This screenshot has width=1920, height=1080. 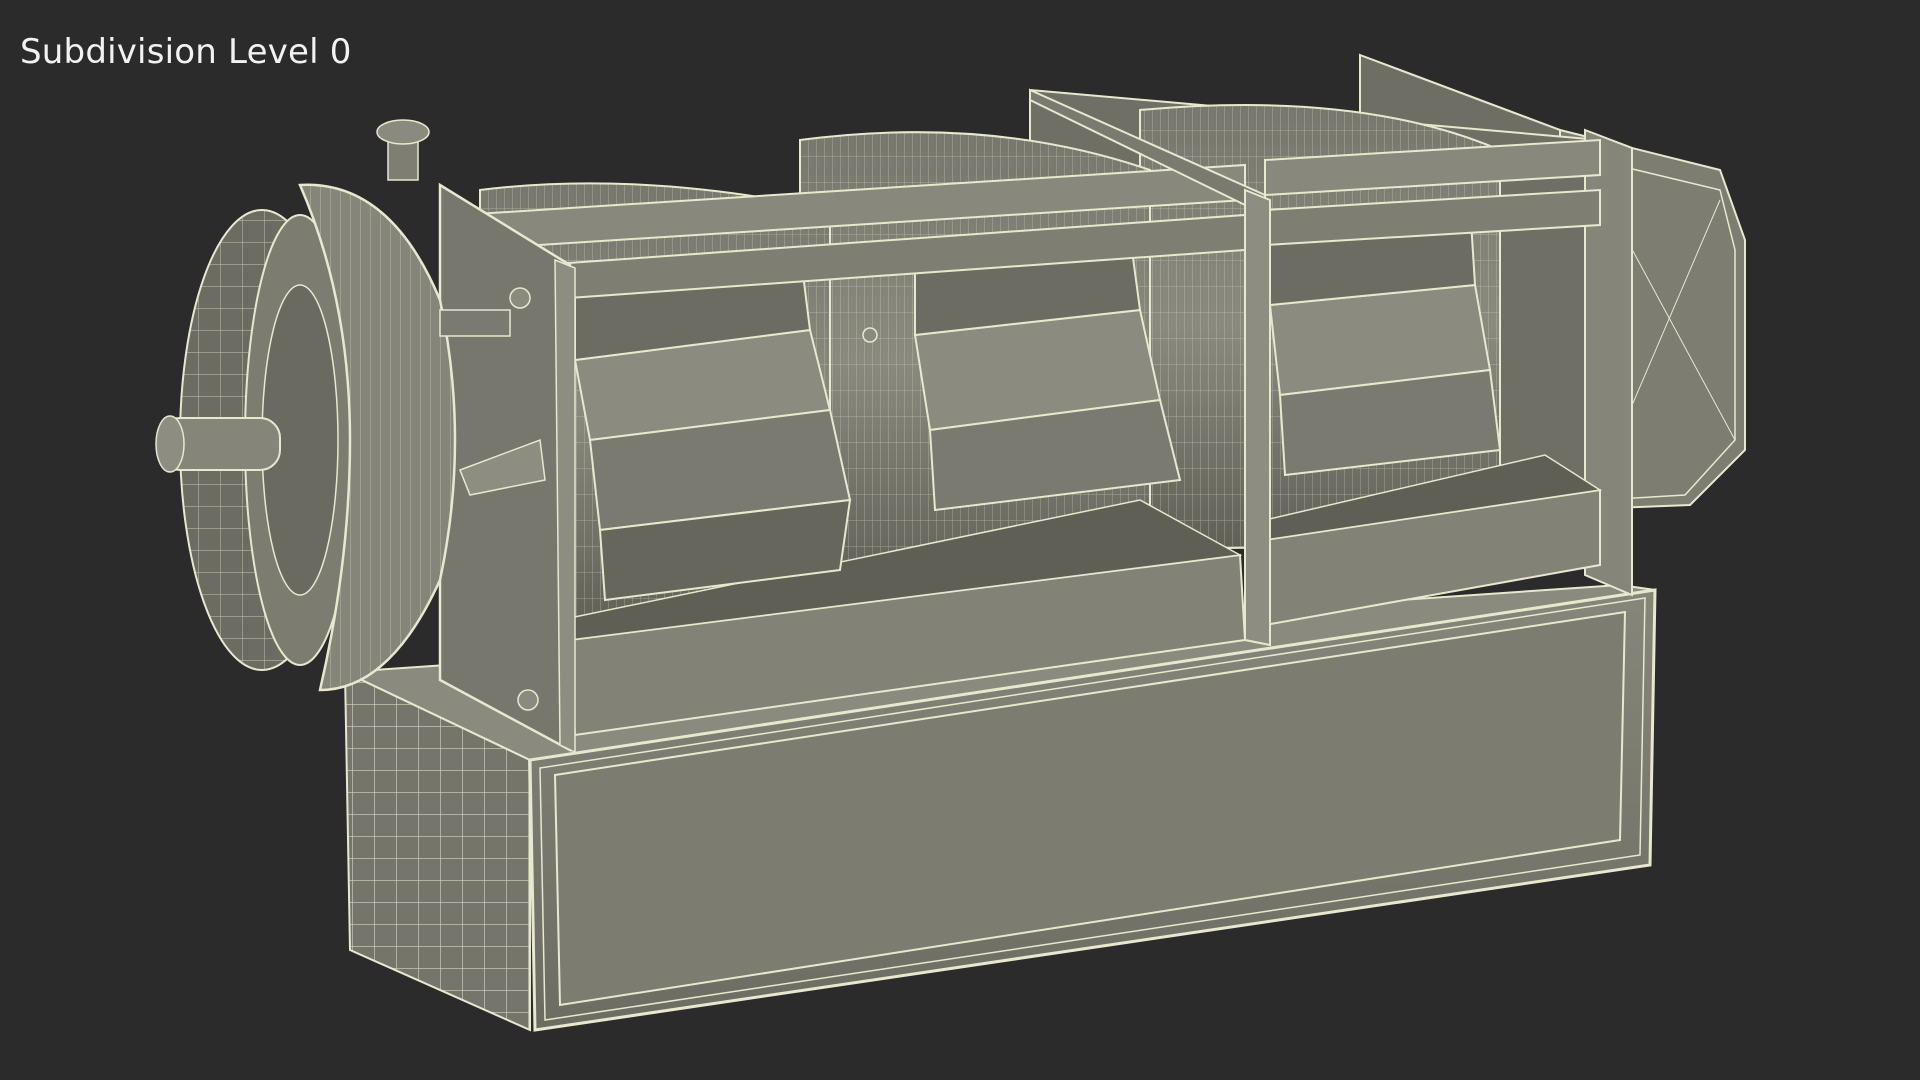 What do you see at coordinates (870, 335) in the screenshot?
I see `pin-detail` at bounding box center [870, 335].